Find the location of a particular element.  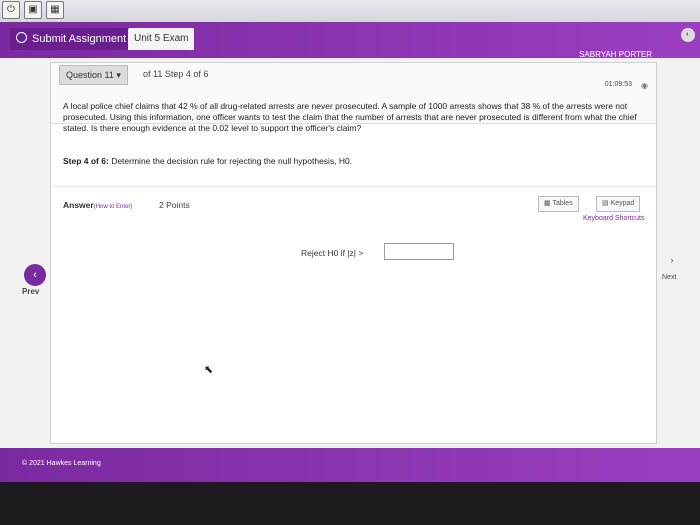

tables-label: Tables is located at coordinates (562, 203).